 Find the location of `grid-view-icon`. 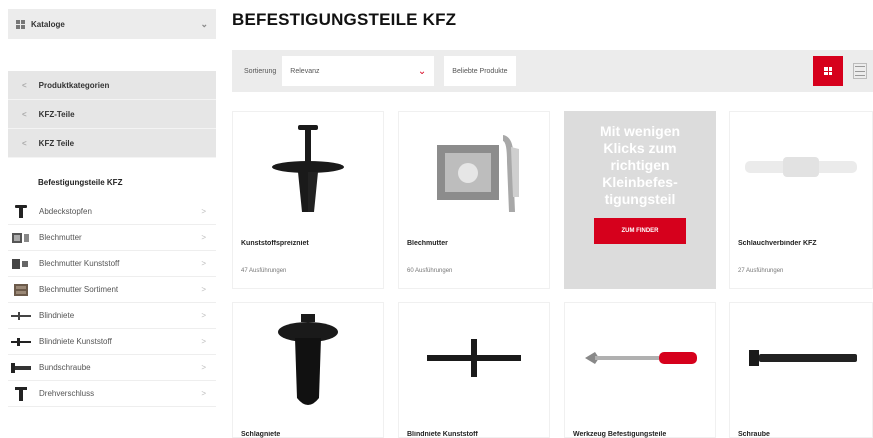

grid-view-icon is located at coordinates (828, 71).